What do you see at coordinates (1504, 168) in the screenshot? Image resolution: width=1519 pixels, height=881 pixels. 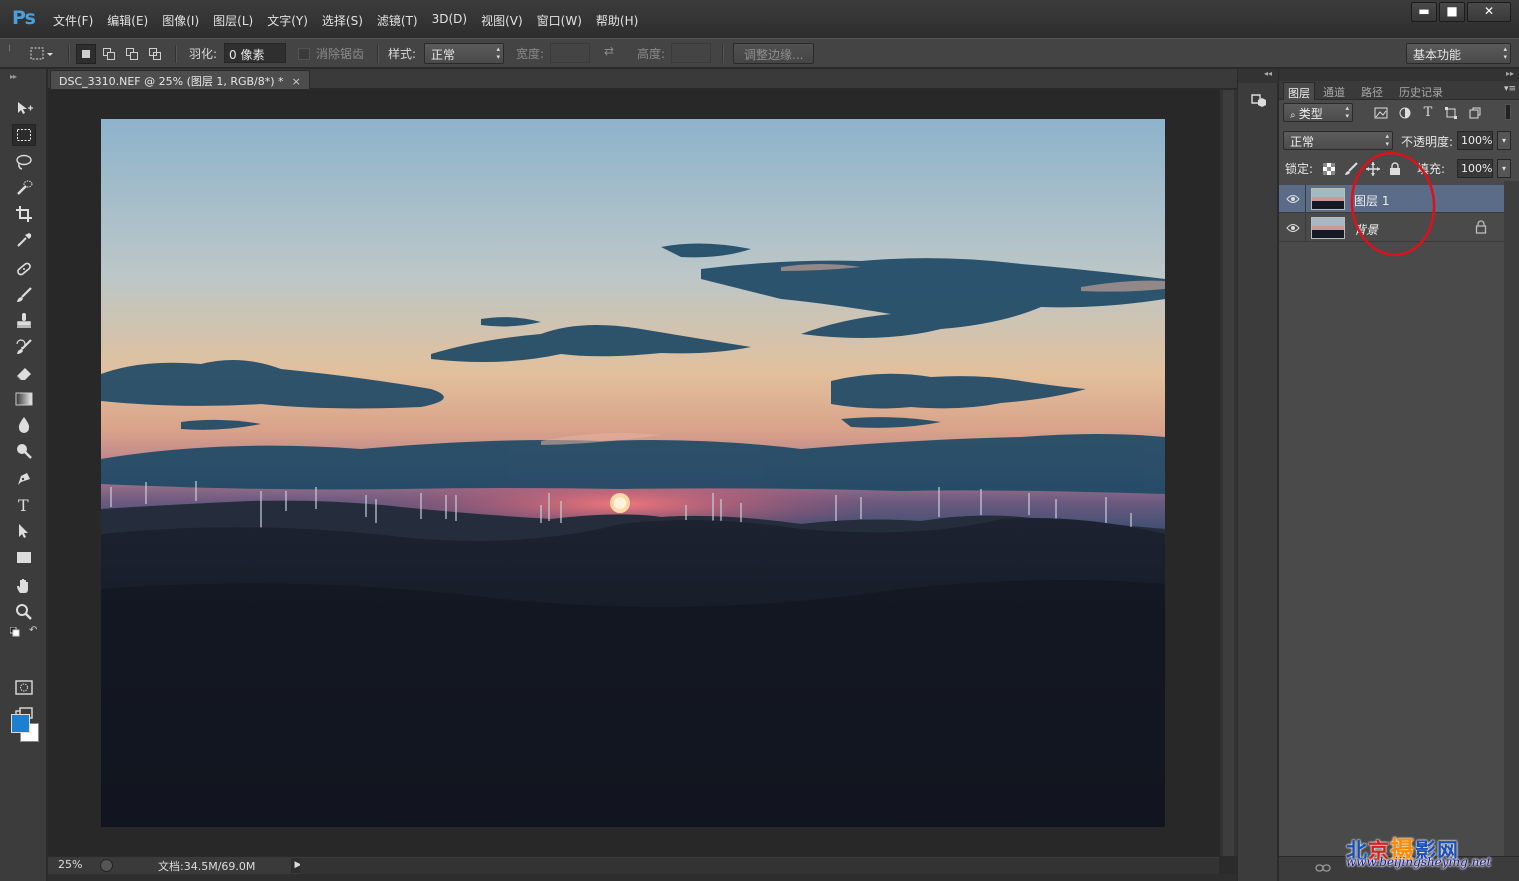 I see `fill-dropdown: ▾` at bounding box center [1504, 168].